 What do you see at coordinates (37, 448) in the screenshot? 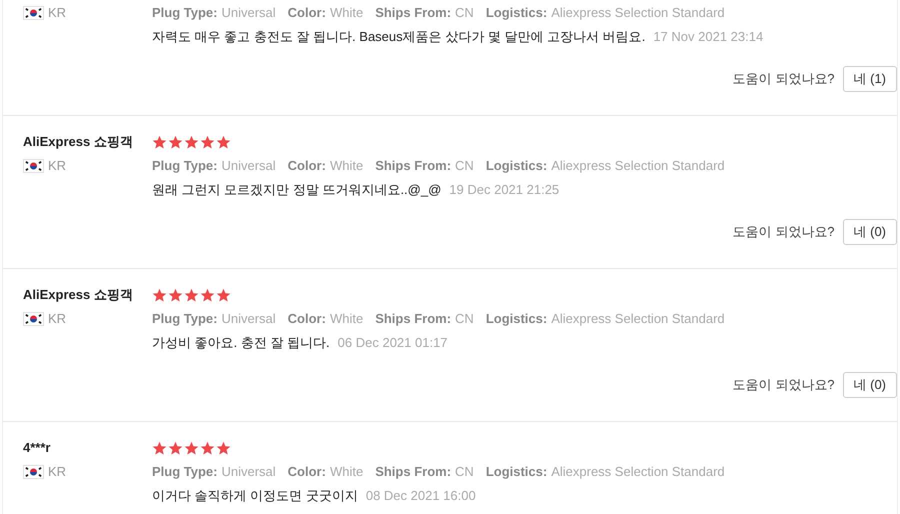
I see `reviewer-name: 4***r` at bounding box center [37, 448].